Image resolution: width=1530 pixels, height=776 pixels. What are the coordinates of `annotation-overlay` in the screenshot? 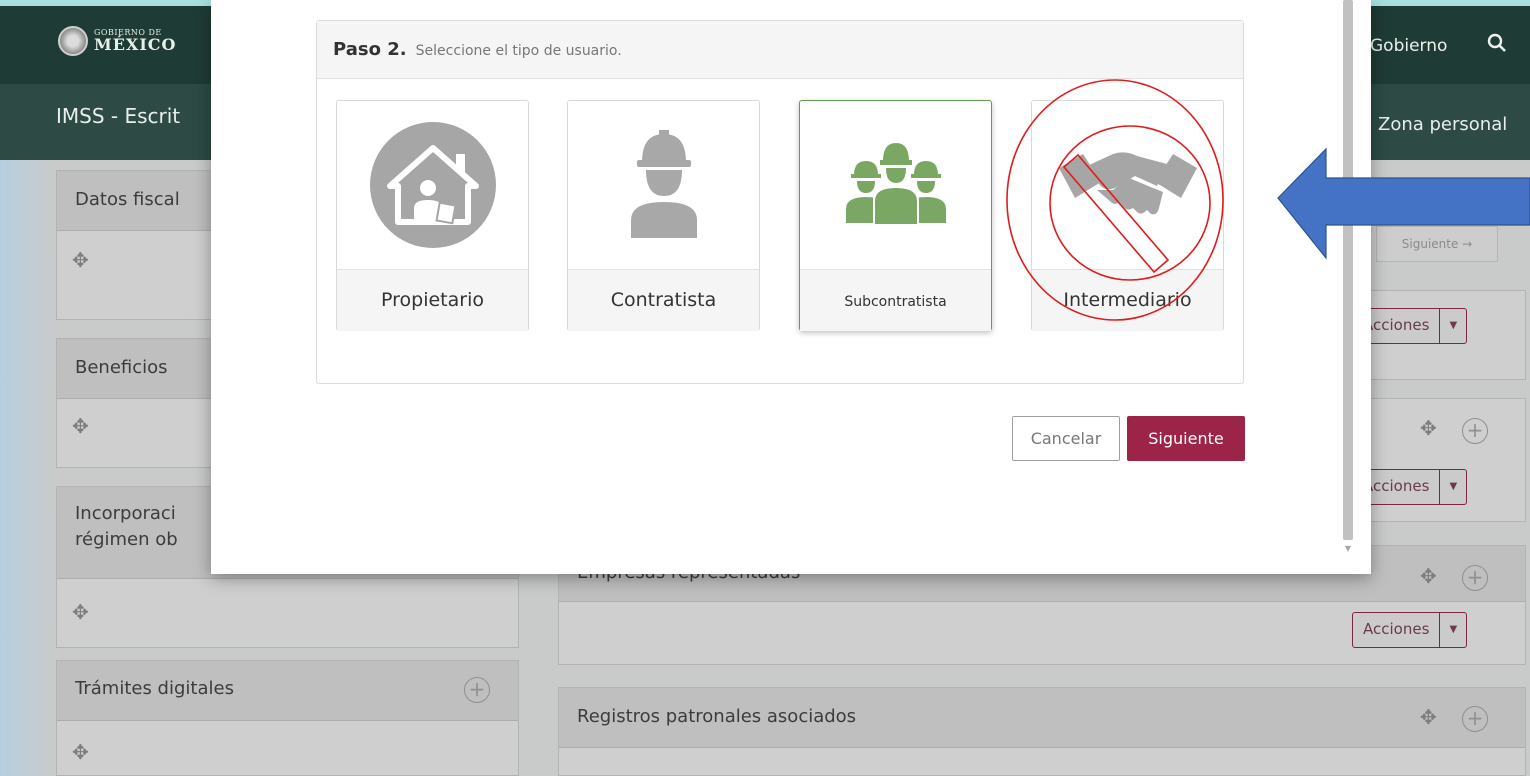 It's located at (1268, 200).